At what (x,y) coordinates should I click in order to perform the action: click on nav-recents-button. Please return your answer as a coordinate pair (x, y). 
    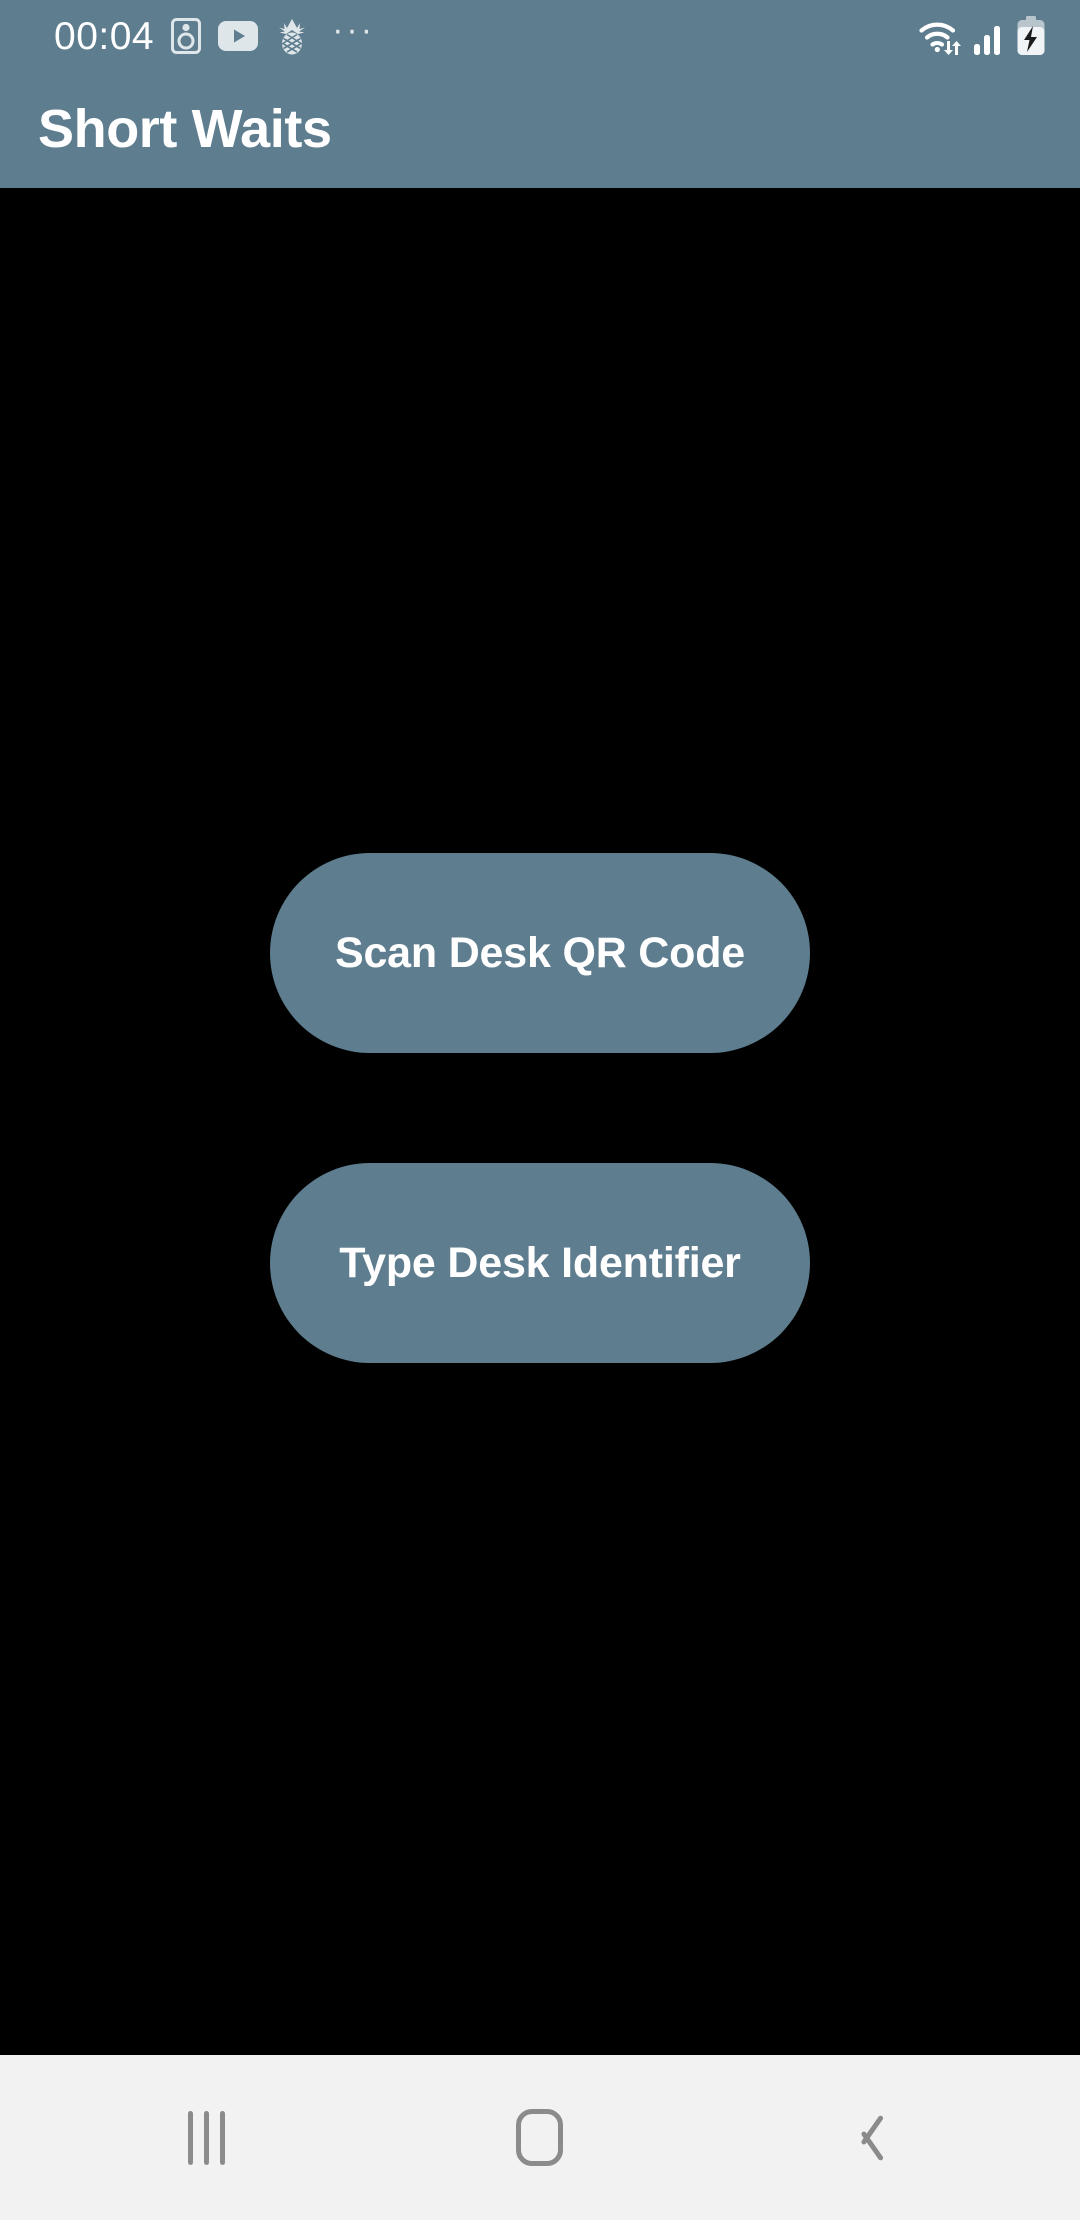
    Looking at the image, I should click on (207, 2138).